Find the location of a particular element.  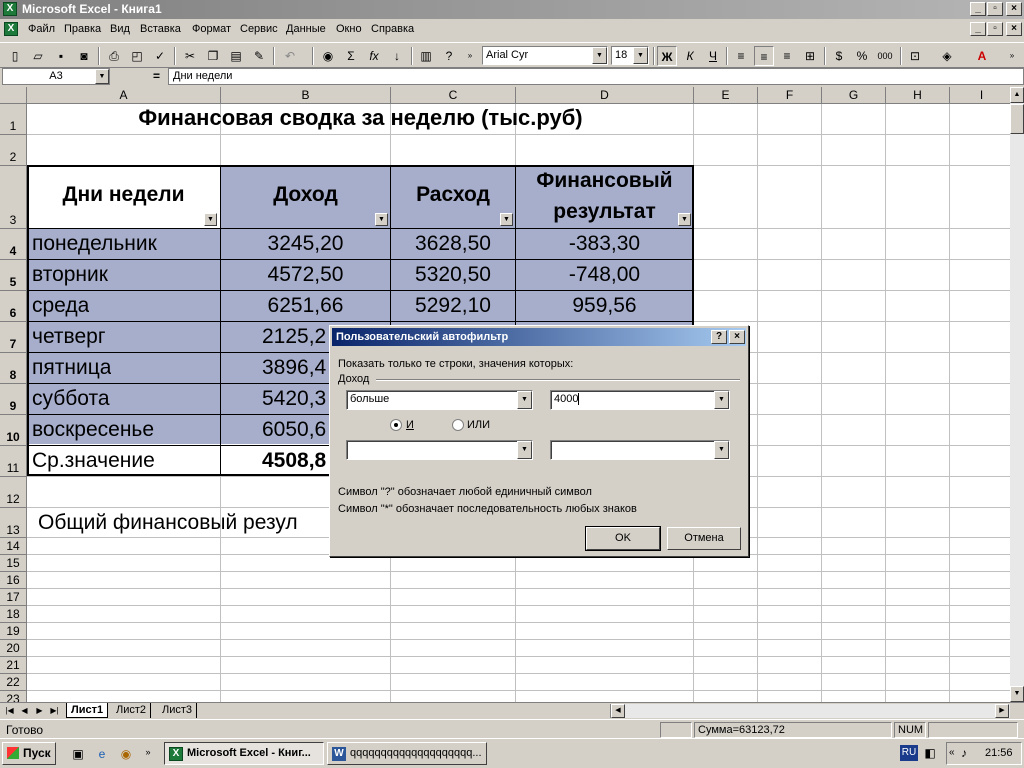

doc-restore-button: ▫ is located at coordinates (995, 29).